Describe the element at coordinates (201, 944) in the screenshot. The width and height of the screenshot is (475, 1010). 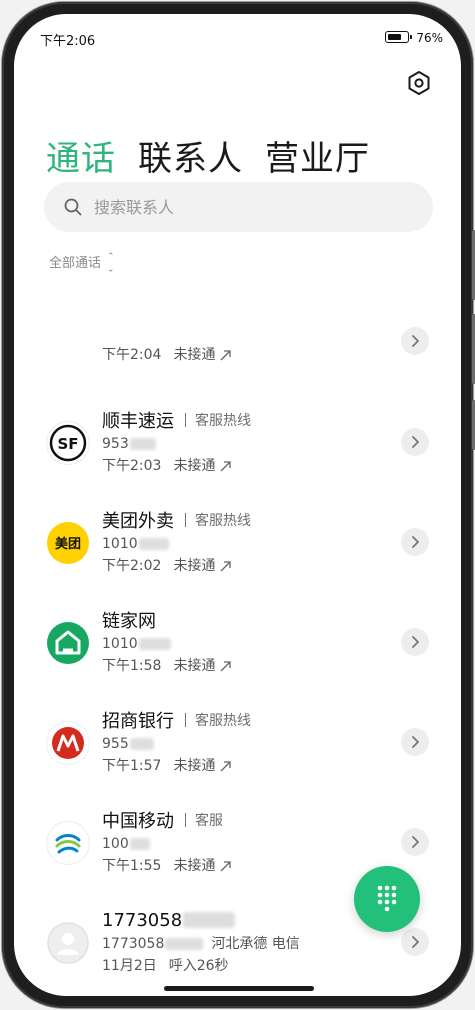
I see `call-number: 1773058 河北承德 电信` at that location.